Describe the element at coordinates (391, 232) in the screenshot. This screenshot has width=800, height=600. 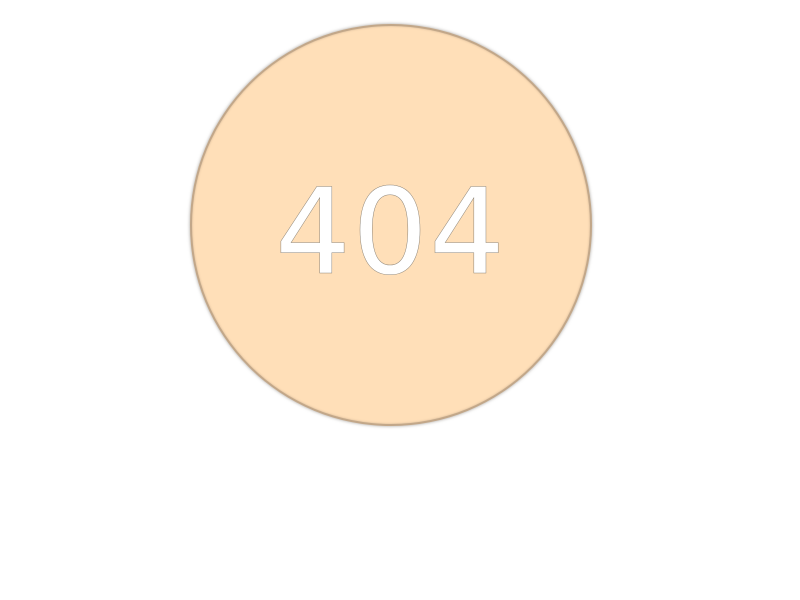
I see `error-code: 404` at that location.